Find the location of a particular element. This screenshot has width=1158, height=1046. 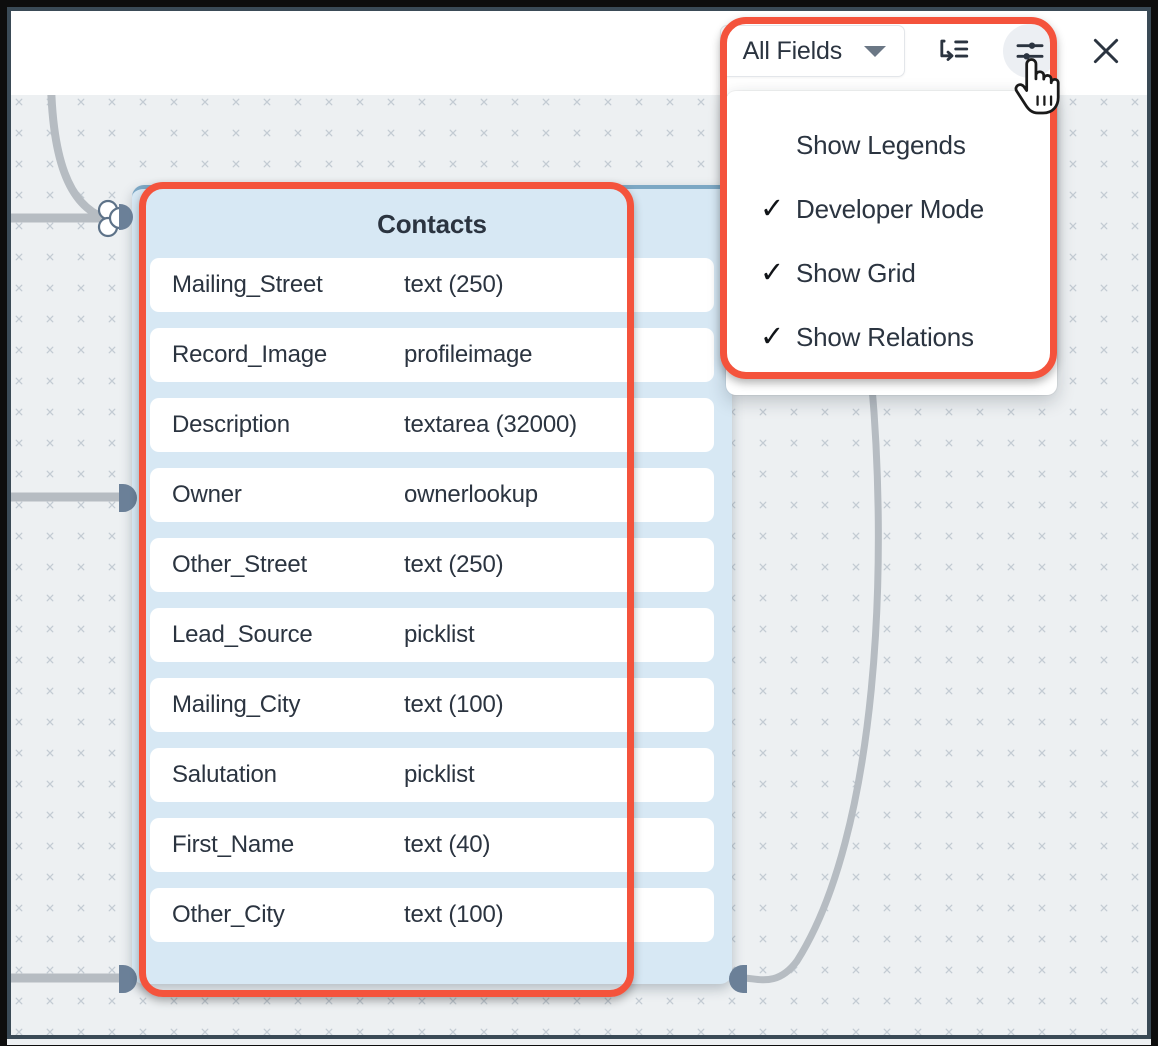

entity-field-row: Mailing_Street text (250) is located at coordinates (432, 285).